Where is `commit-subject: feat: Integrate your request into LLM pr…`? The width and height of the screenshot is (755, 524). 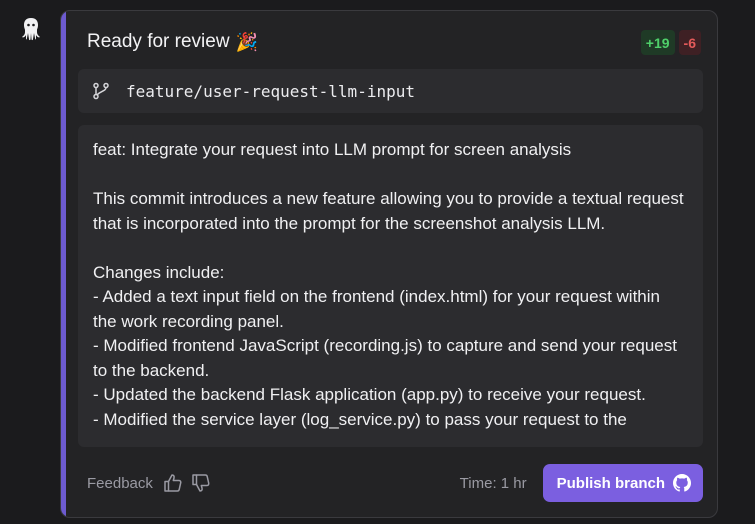
commit-subject: feat: Integrate your request into LLM pr… is located at coordinates (332, 149).